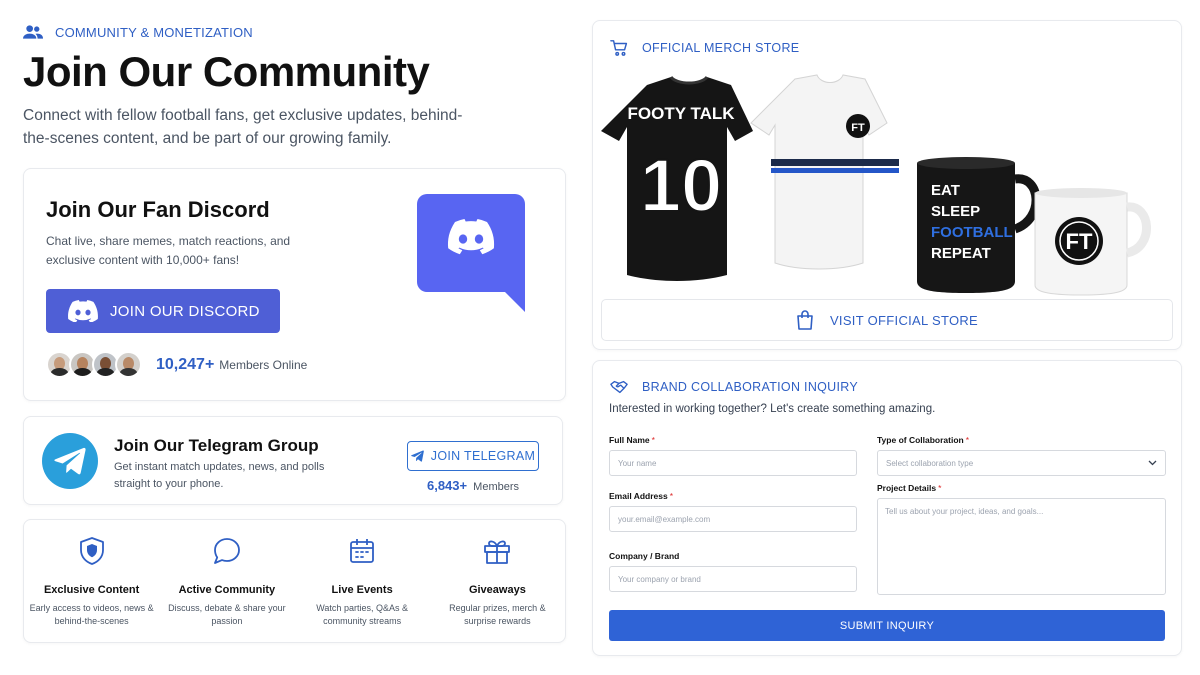 This screenshot has height=675, width=1200. I want to click on join-telegram-button: JOIN TELEGRAM, so click(473, 456).